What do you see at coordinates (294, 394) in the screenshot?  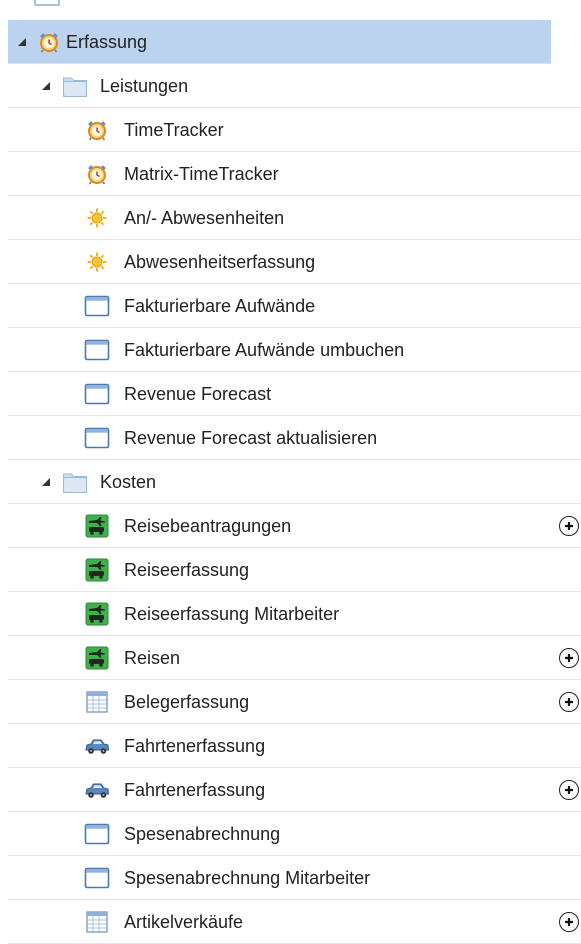 I see `tree-item-revenue-forecast: Revenue Forecast` at bounding box center [294, 394].